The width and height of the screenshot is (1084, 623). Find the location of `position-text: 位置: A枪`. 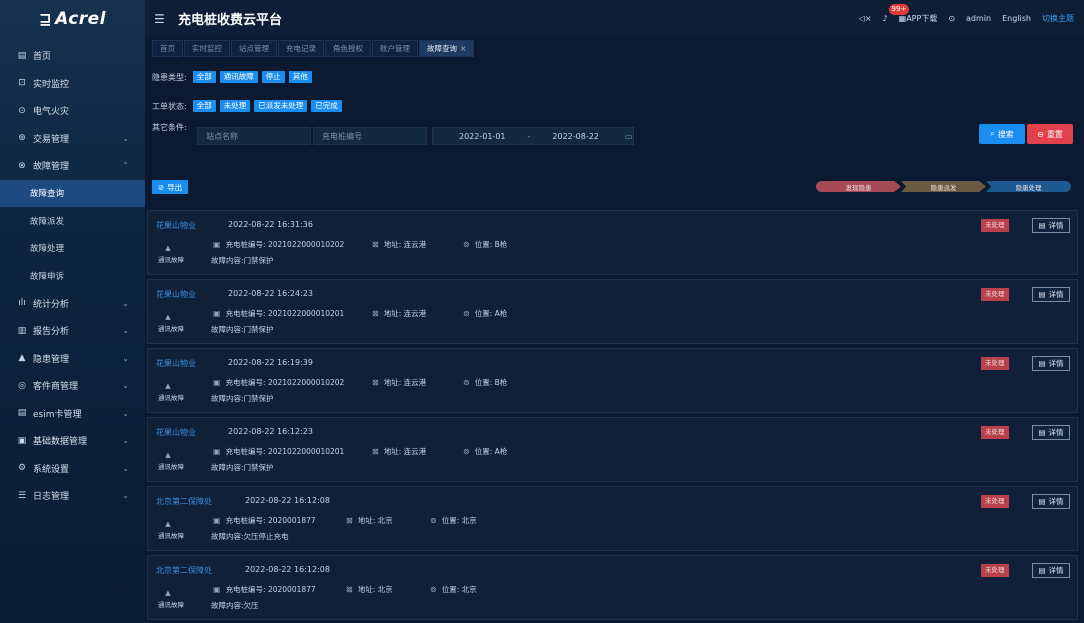

position-text: 位置: A枪 is located at coordinates (491, 451).